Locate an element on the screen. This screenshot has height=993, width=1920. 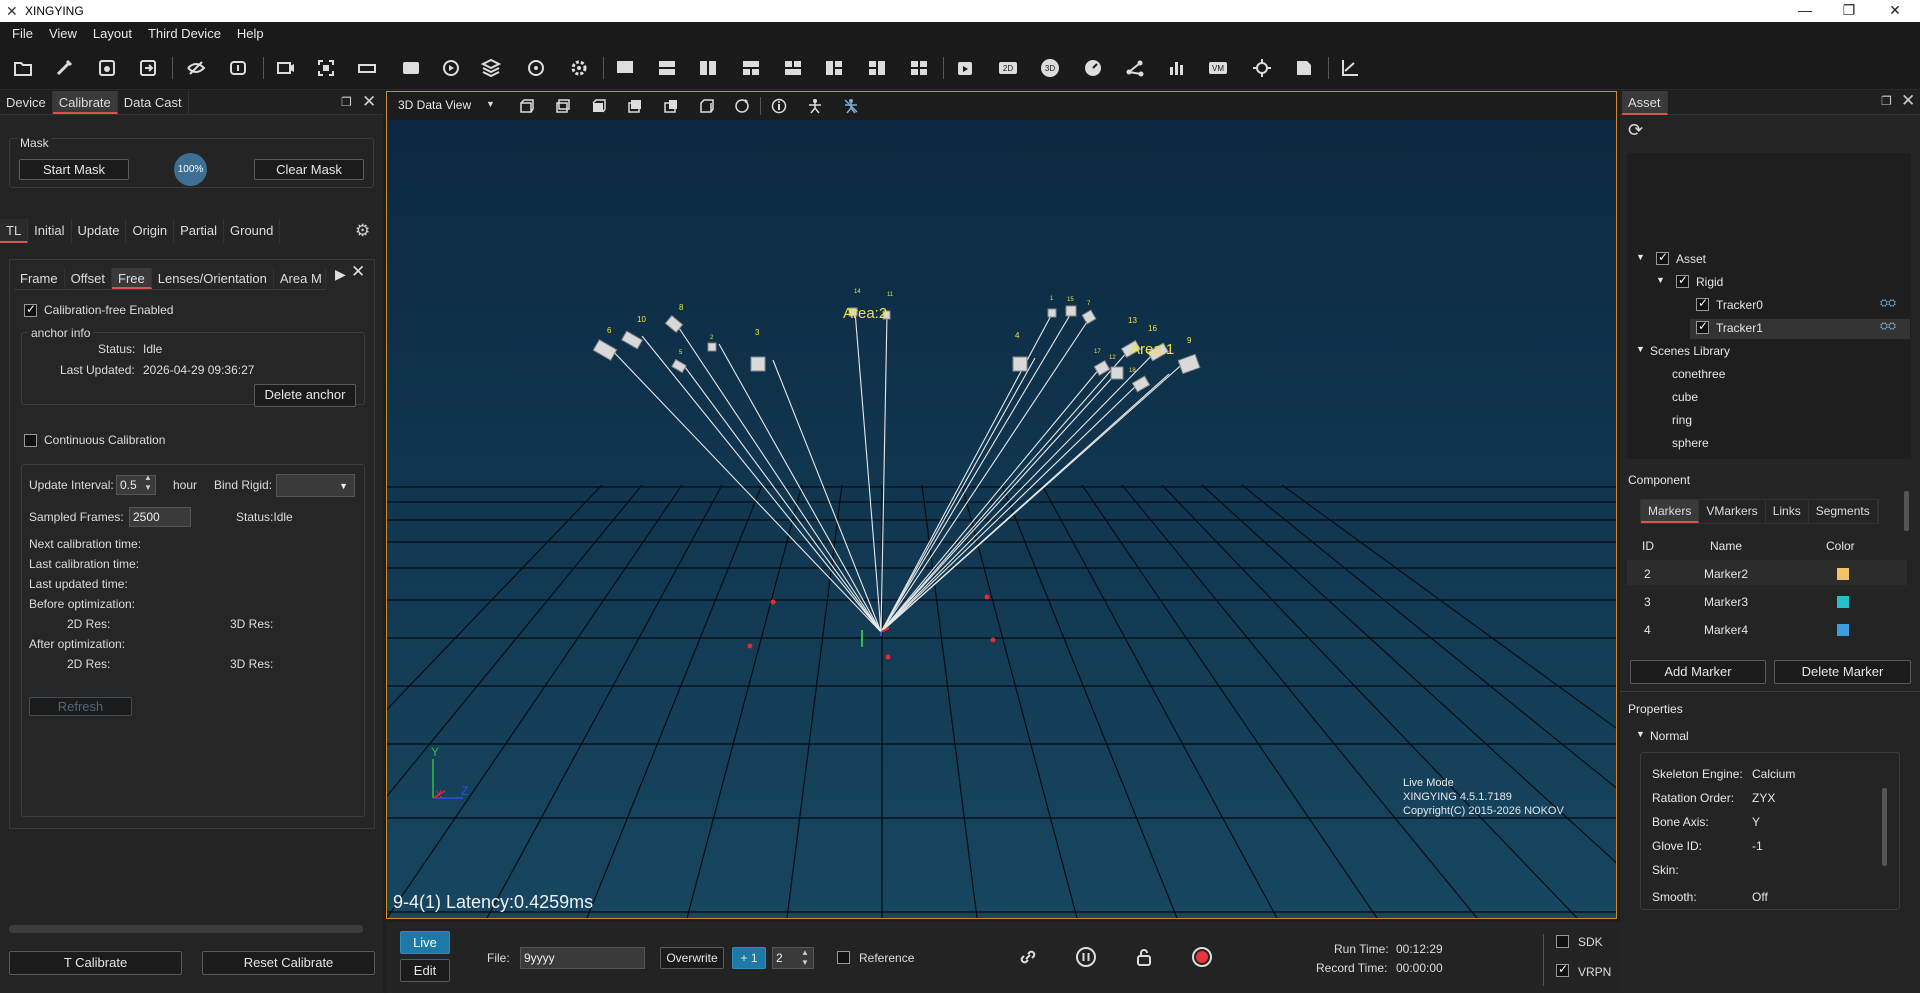
video-icon is located at coordinates (411, 68).